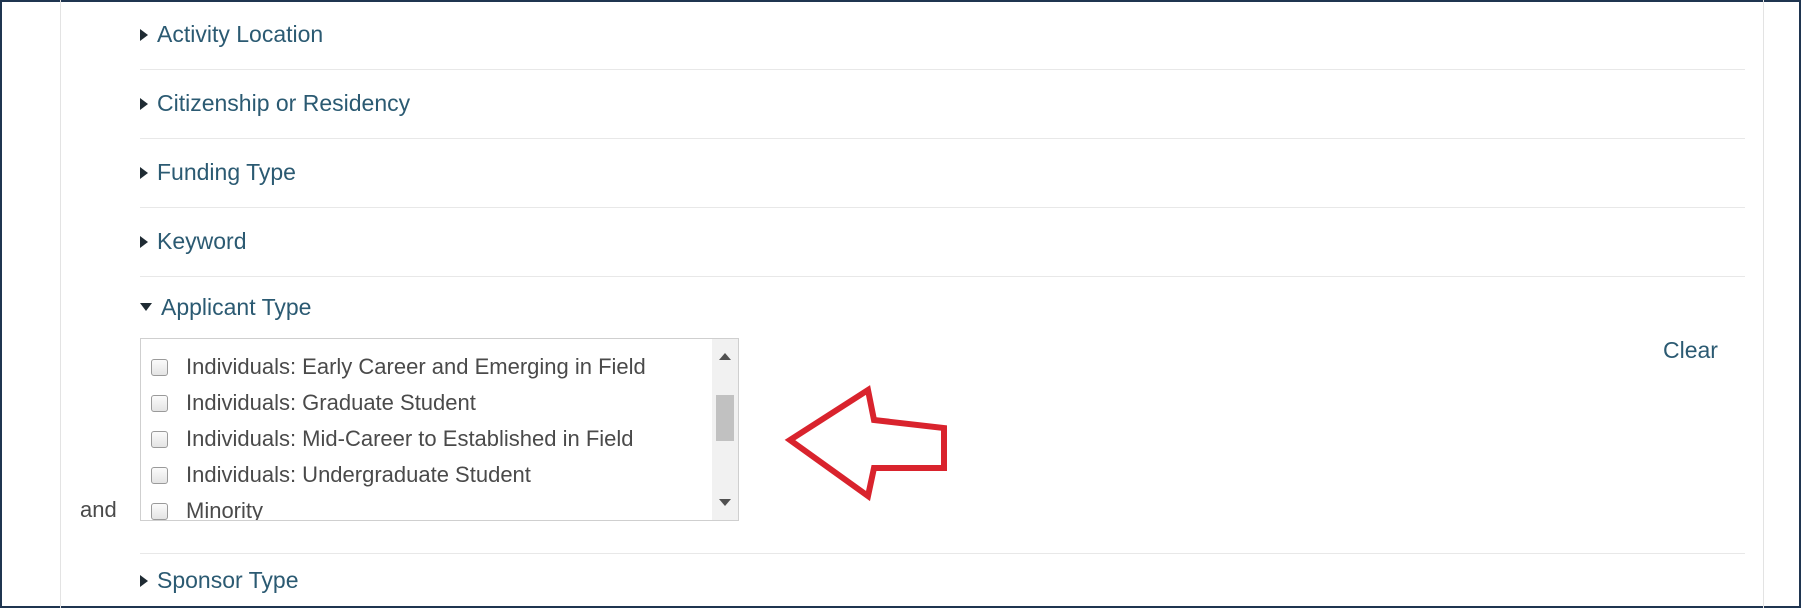 This screenshot has width=1801, height=608. I want to click on clear-link: Clear, so click(1690, 350).